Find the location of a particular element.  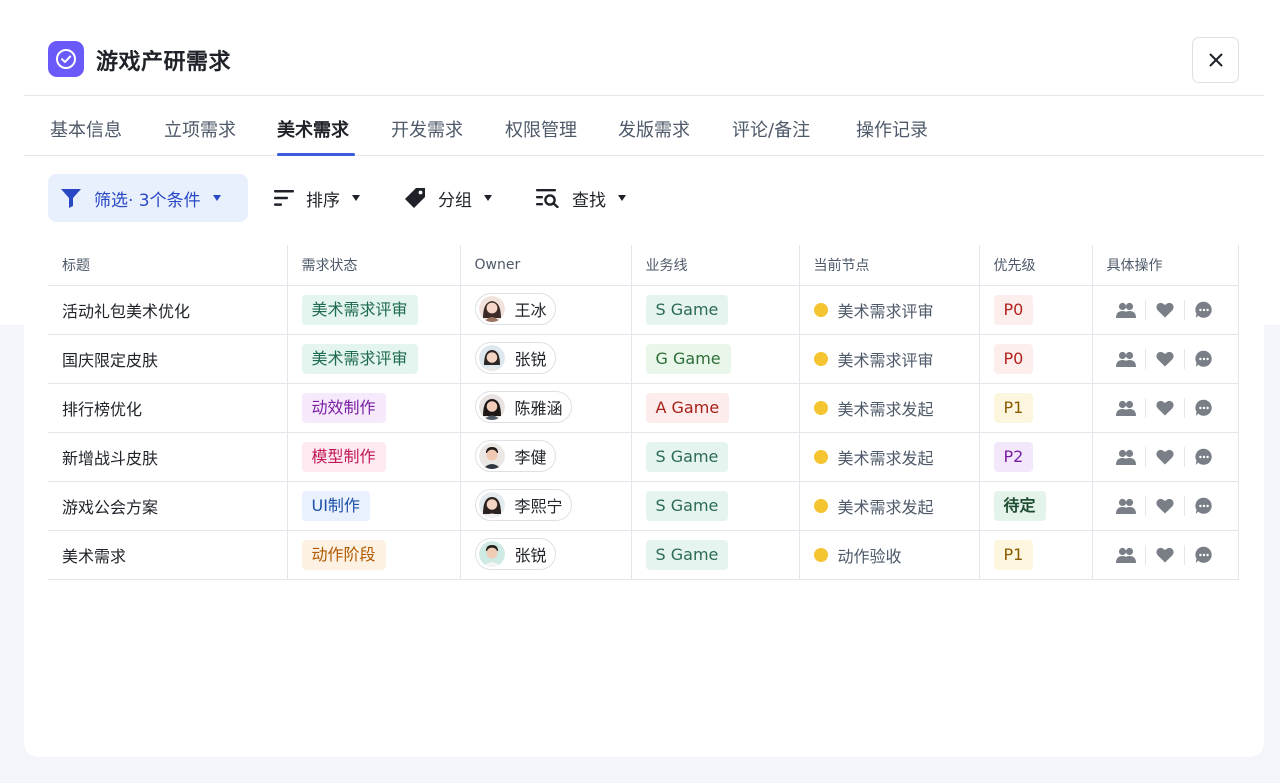

business-line-badge: A Game is located at coordinates (687, 407).